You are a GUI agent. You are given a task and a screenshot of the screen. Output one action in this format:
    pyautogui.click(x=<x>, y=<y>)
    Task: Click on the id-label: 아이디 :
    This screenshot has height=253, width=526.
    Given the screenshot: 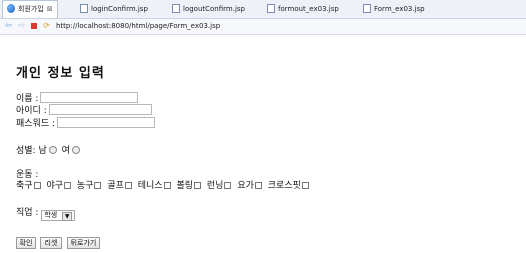 What is the action you would take?
    pyautogui.click(x=31, y=111)
    